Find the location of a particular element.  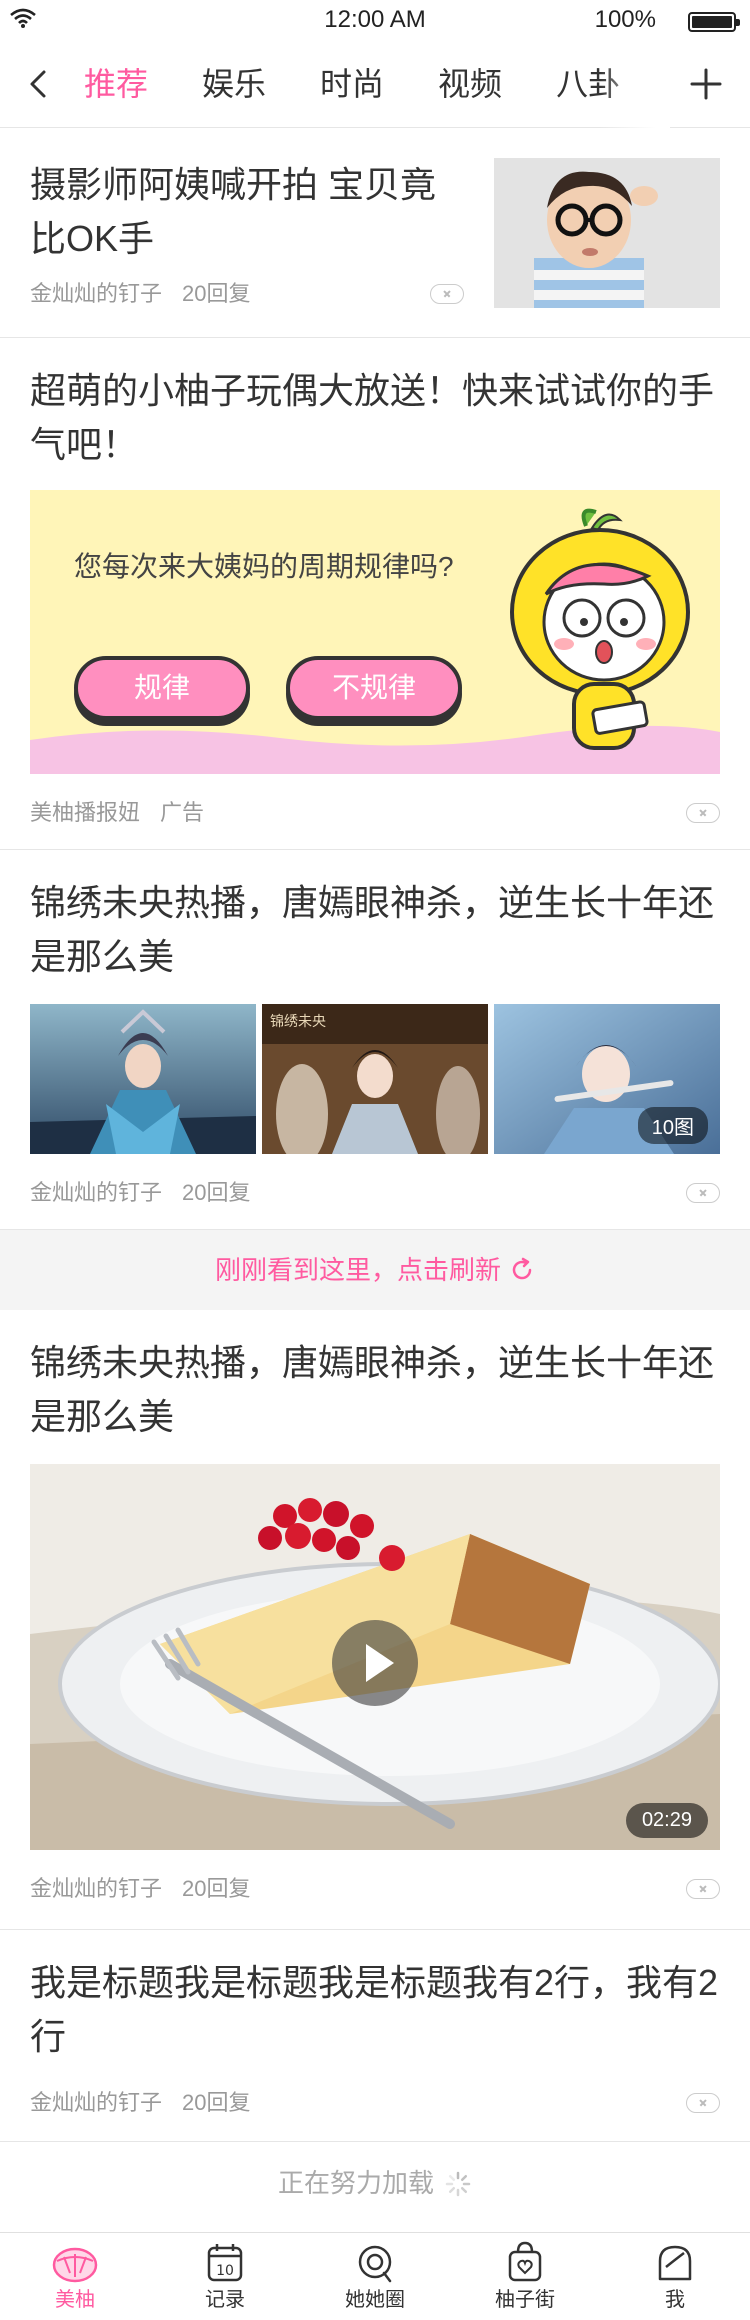

battery-icon is located at coordinates (714, 22).